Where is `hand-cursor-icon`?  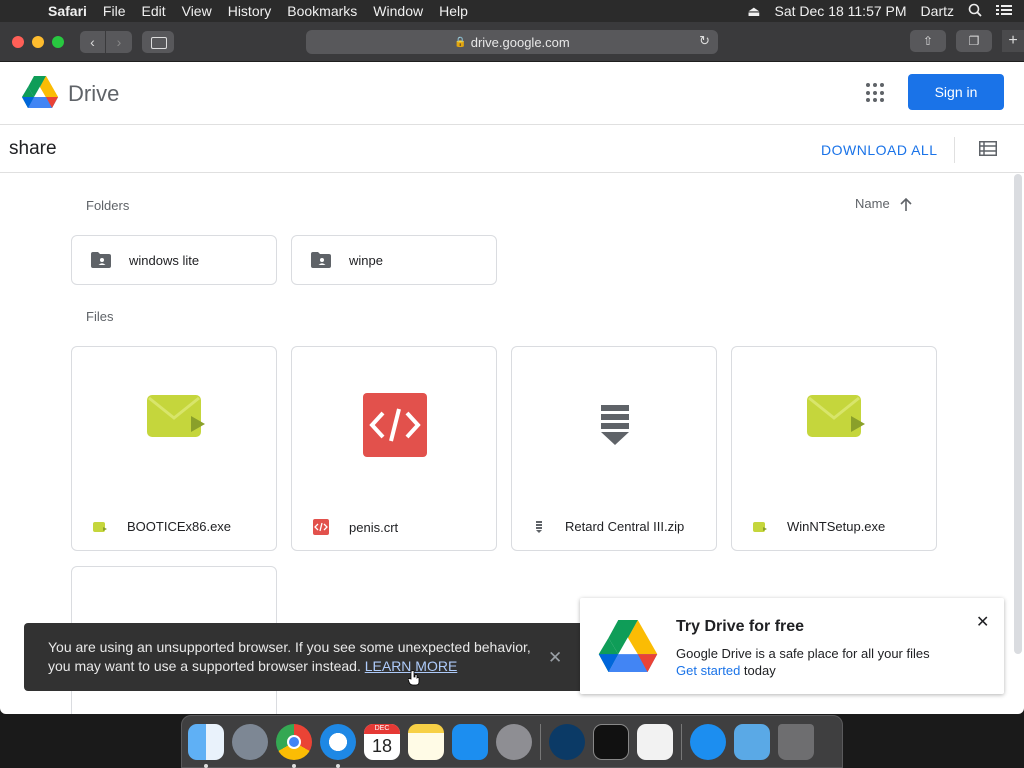
hand-cursor-icon is located at coordinates (414, 678).